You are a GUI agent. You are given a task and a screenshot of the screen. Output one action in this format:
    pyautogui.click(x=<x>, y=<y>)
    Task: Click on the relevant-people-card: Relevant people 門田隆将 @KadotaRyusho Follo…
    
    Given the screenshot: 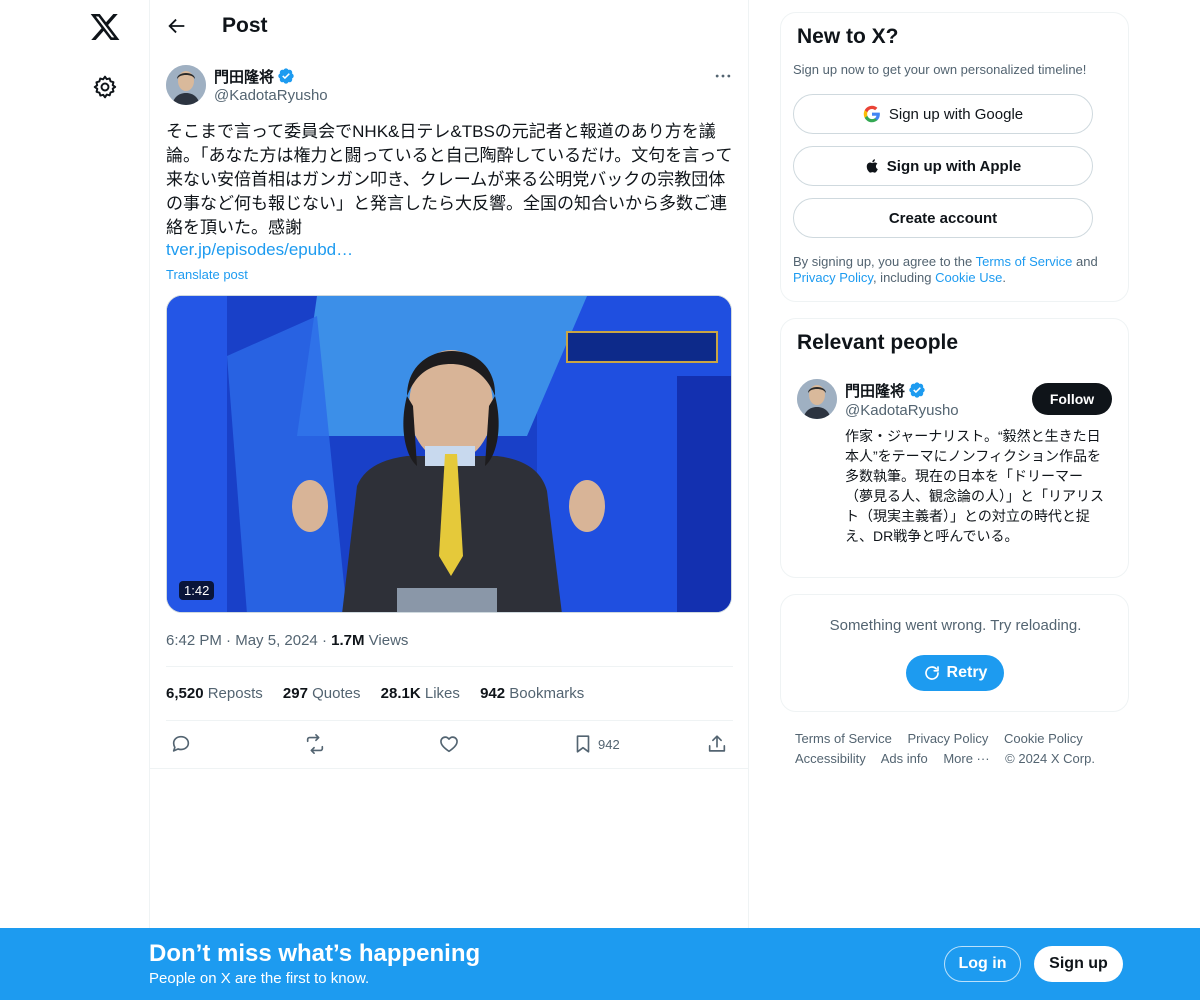 What is the action you would take?
    pyautogui.click(x=954, y=448)
    